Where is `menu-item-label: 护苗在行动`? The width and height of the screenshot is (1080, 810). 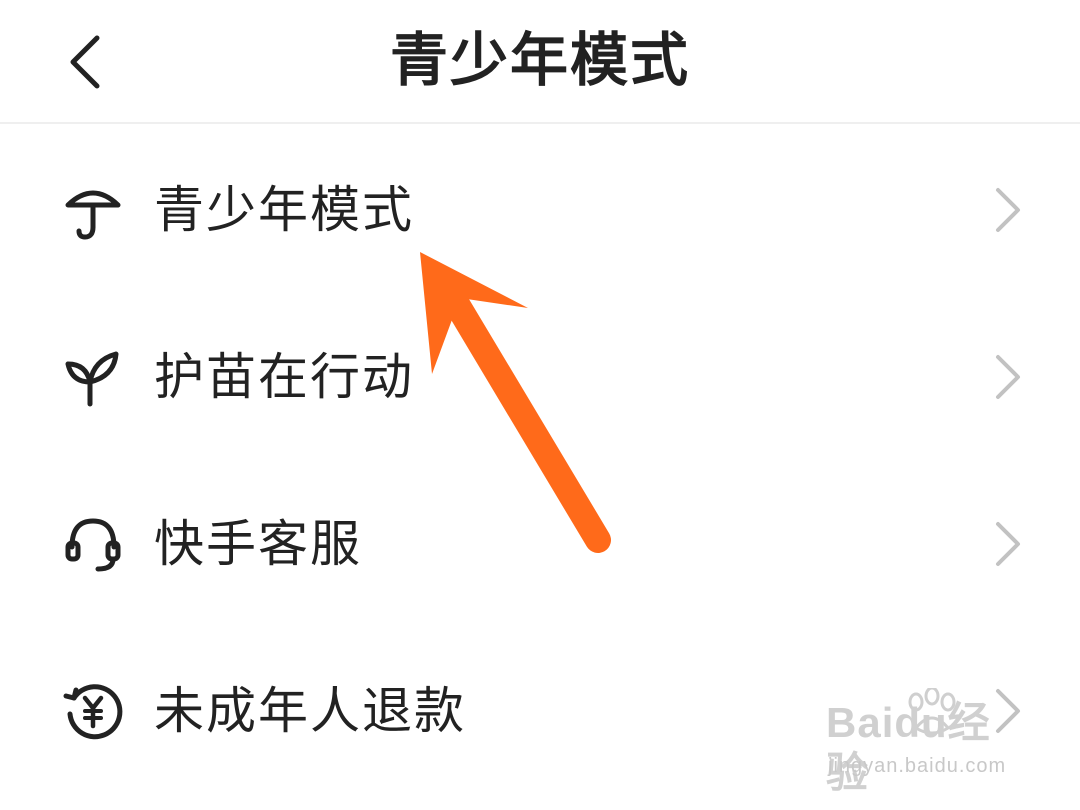
menu-item-label: 护苗在行动 is located at coordinates (284, 377).